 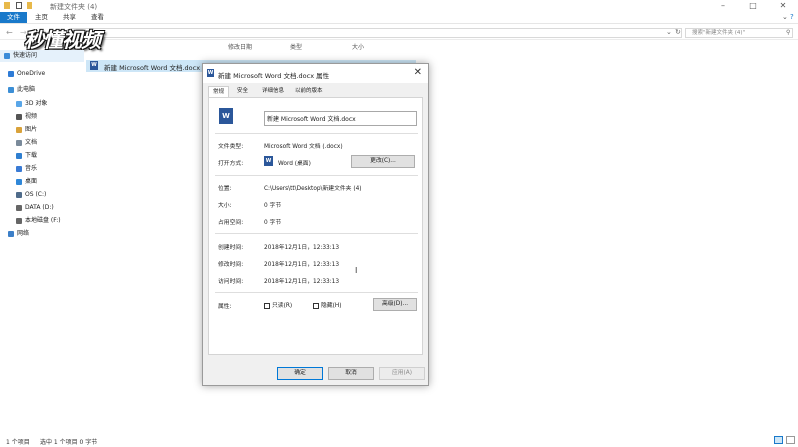 What do you see at coordinates (36, 194) in the screenshot?
I see `sidebar-item-label: OS (C:)` at bounding box center [36, 194].